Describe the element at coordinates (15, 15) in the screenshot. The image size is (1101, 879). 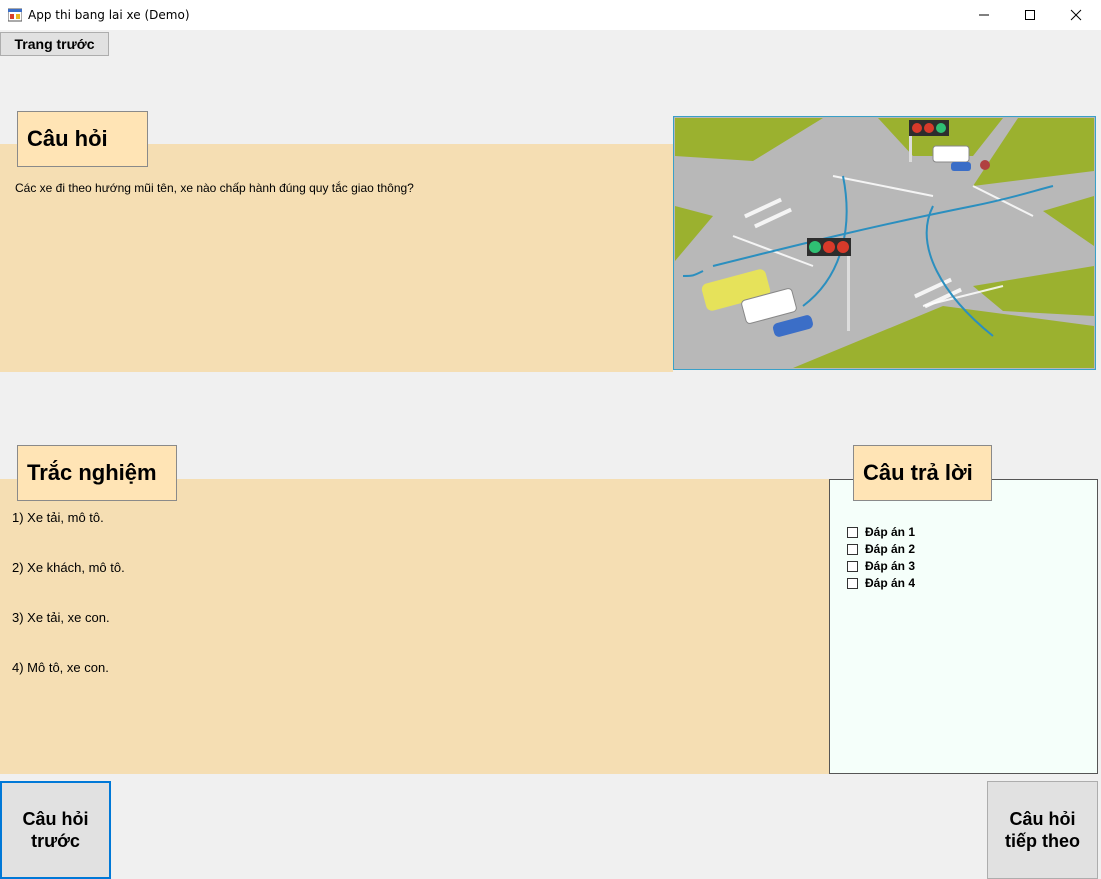
I see `app-window-icon` at that location.